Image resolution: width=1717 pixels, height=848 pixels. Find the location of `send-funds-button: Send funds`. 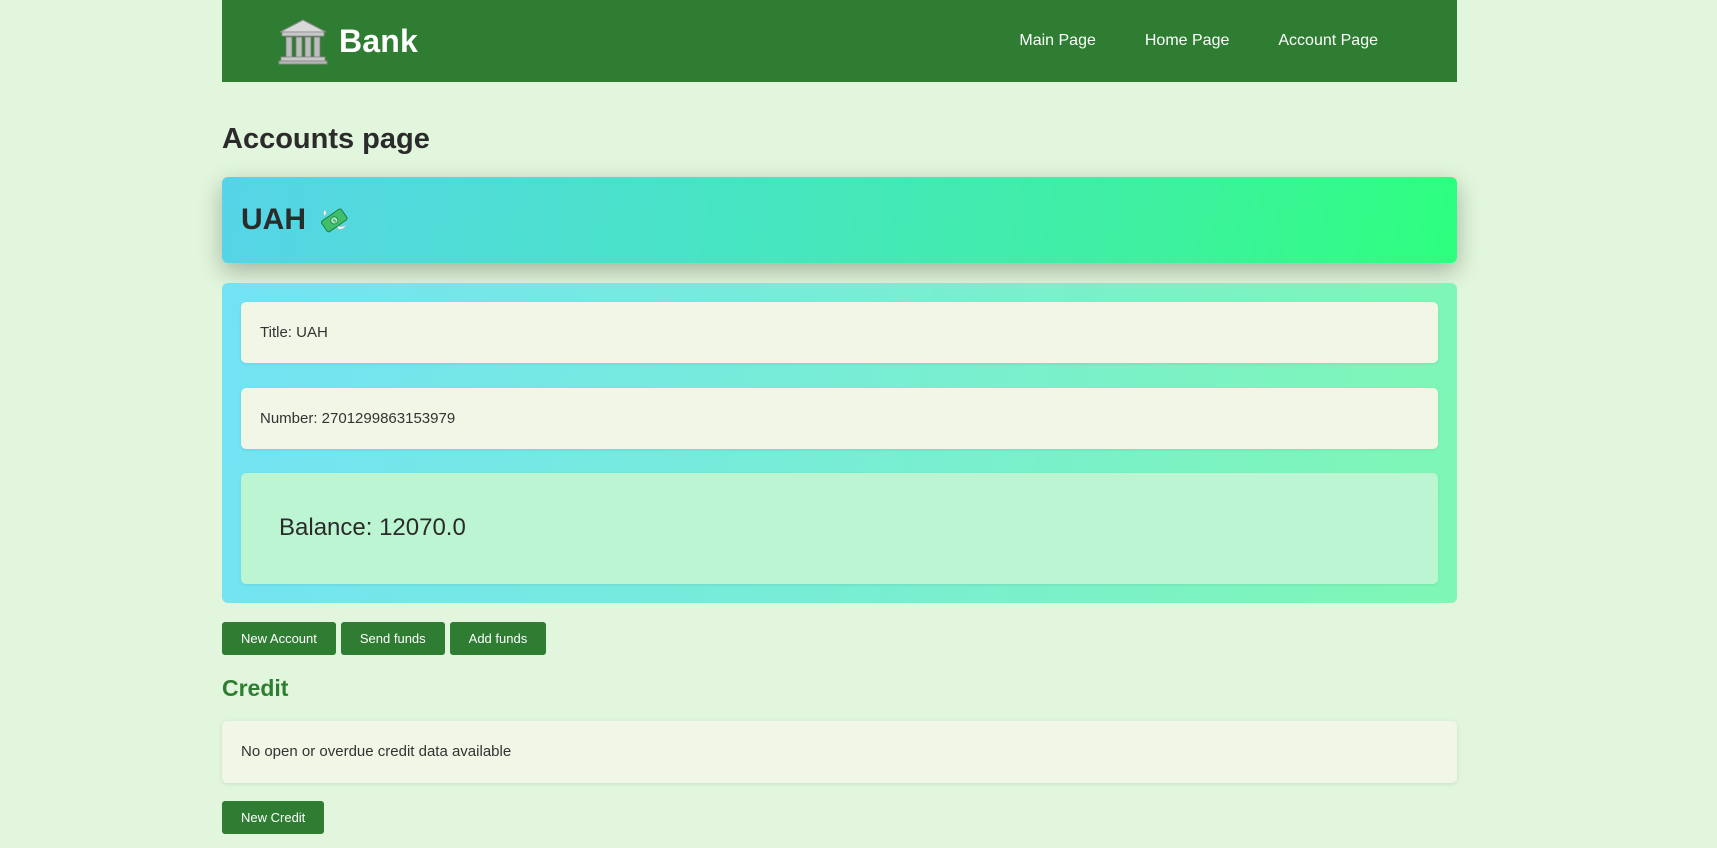

send-funds-button: Send funds is located at coordinates (392, 638).